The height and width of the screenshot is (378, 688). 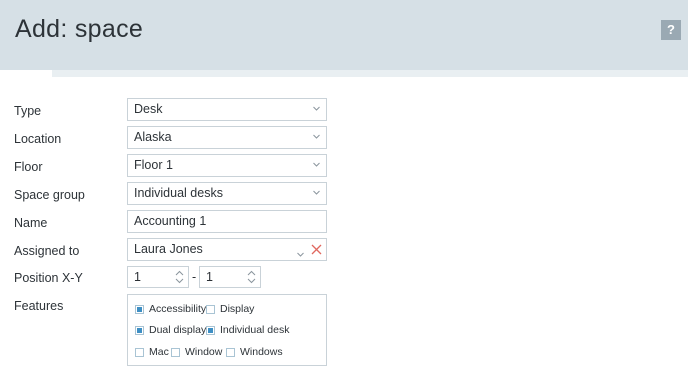 I want to click on feature-label: Individual desk, so click(x=255, y=330).